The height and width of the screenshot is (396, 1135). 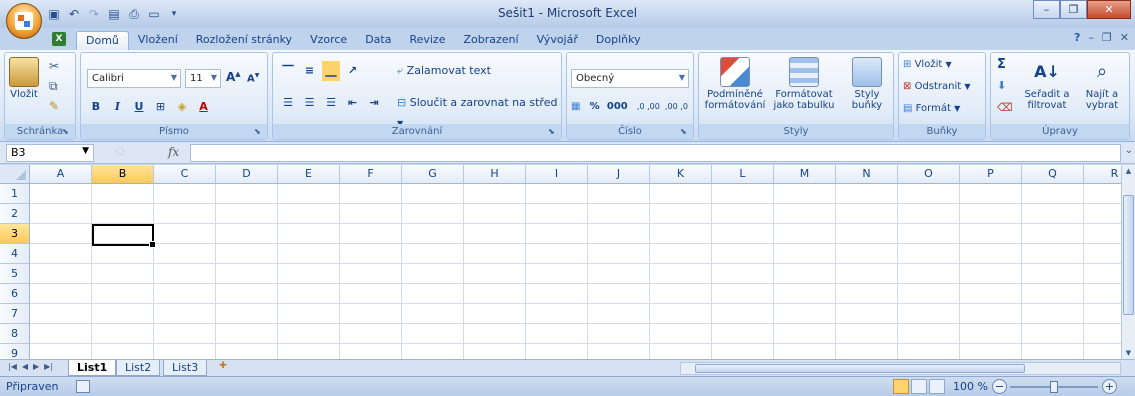 I want to click on grow-font-icon: A▲, so click(x=233, y=77).